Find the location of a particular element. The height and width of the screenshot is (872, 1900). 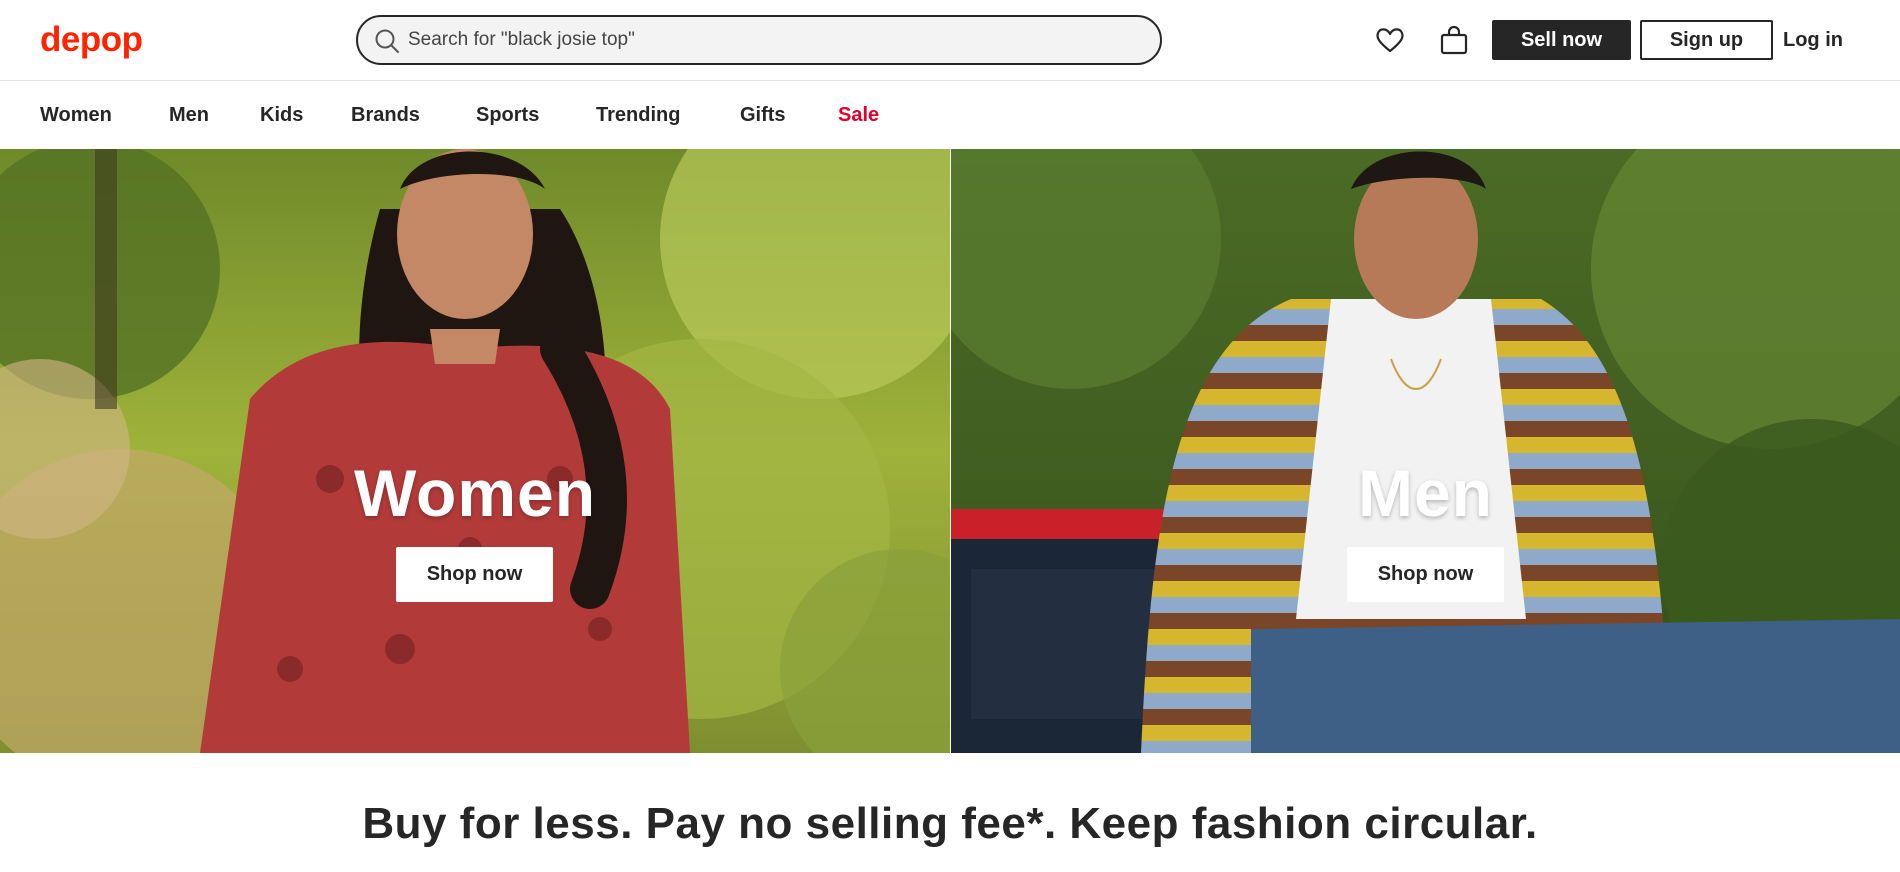

shop-women-button: Shop now is located at coordinates (474, 574).